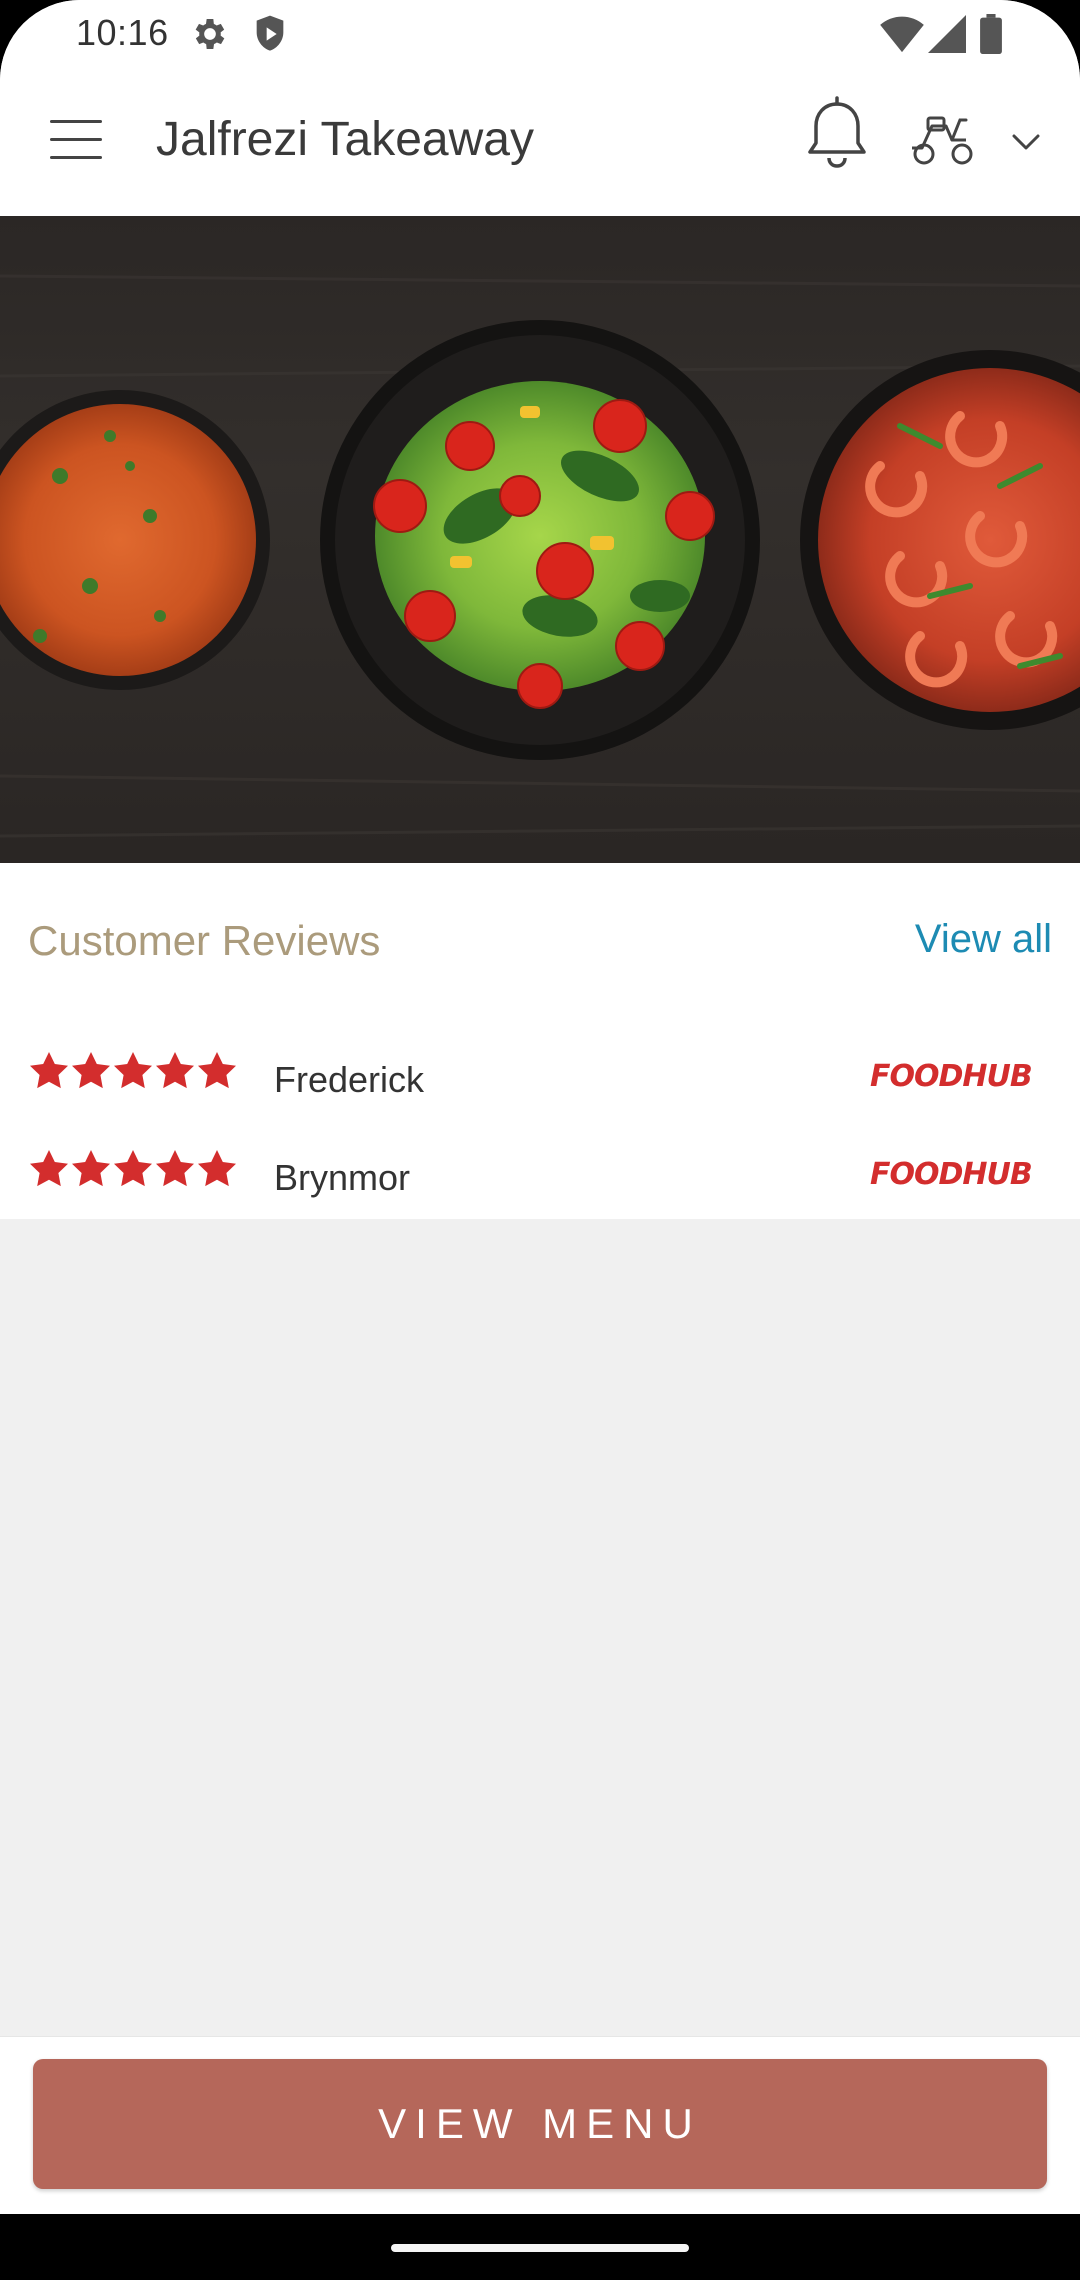 The width and height of the screenshot is (1080, 2280). I want to click on reviewer-name: Frederick, so click(349, 1079).